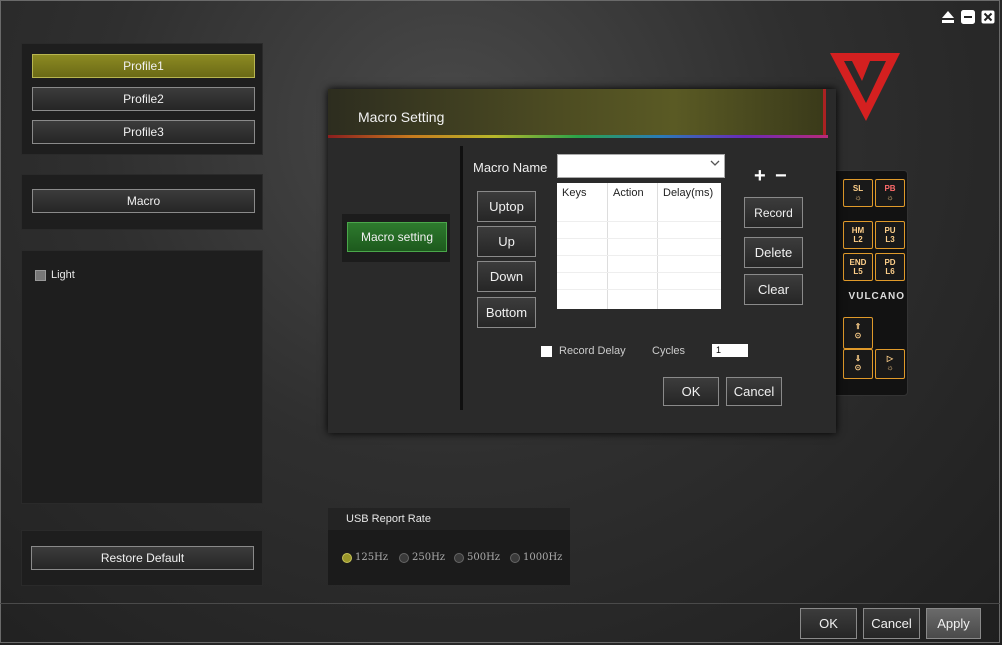  Describe the element at coordinates (719, 350) in the screenshot. I see `cycles-value: 1` at that location.